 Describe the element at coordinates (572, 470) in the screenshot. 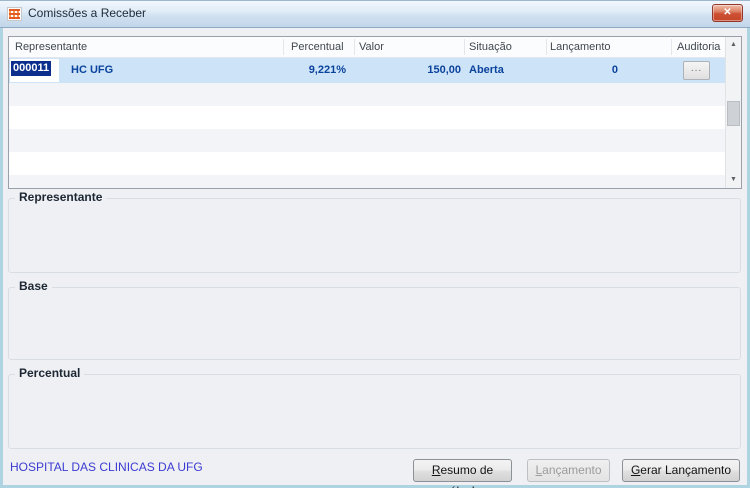

I see `label-rest: ançamento` at that location.